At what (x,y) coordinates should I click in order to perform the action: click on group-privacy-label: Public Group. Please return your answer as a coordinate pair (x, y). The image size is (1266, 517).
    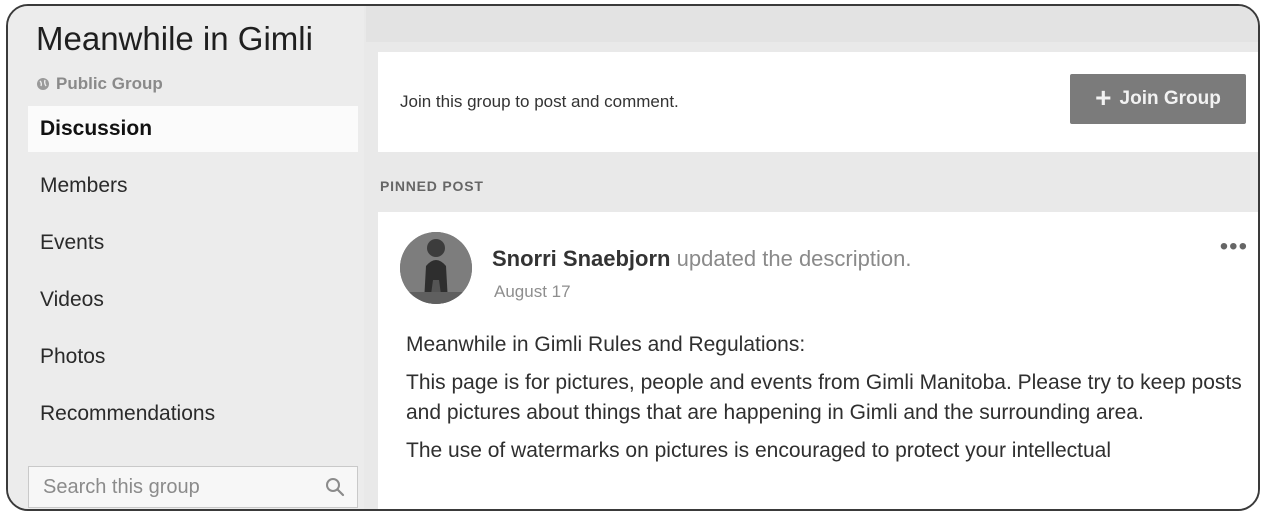
    Looking at the image, I should click on (109, 83).